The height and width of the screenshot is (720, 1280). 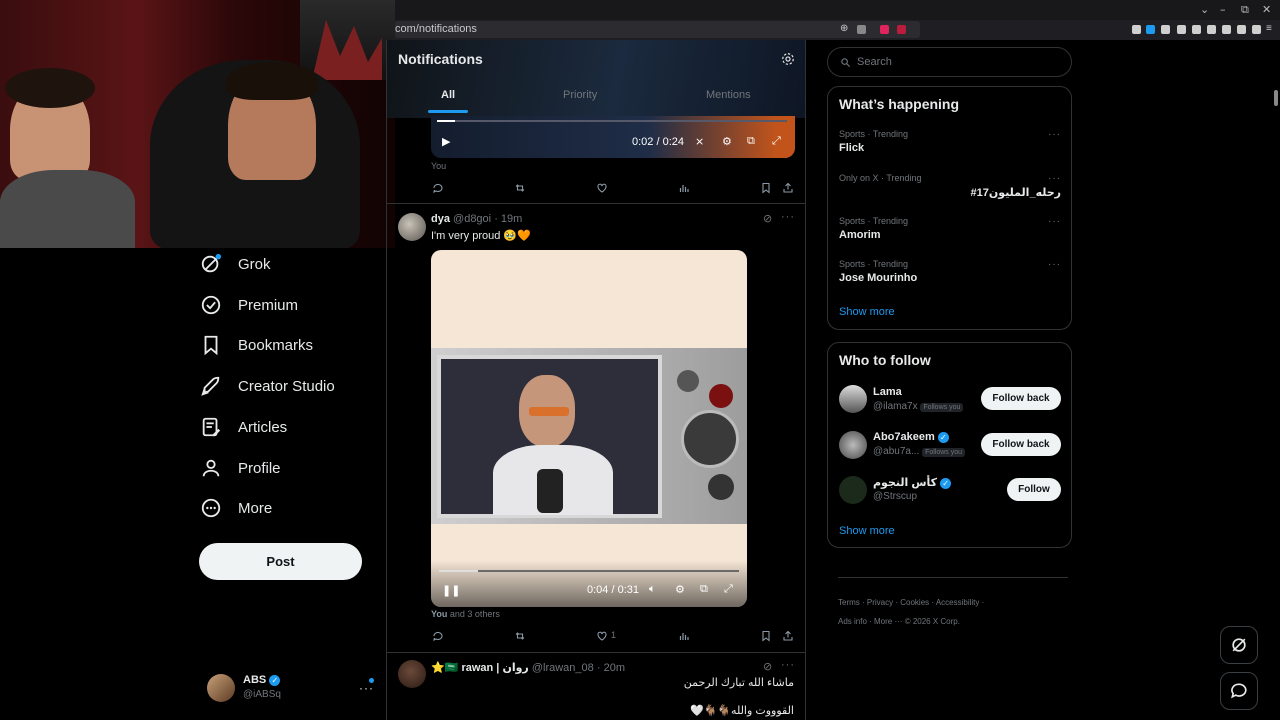 What do you see at coordinates (788, 59) in the screenshot?
I see `settings-icon` at bounding box center [788, 59].